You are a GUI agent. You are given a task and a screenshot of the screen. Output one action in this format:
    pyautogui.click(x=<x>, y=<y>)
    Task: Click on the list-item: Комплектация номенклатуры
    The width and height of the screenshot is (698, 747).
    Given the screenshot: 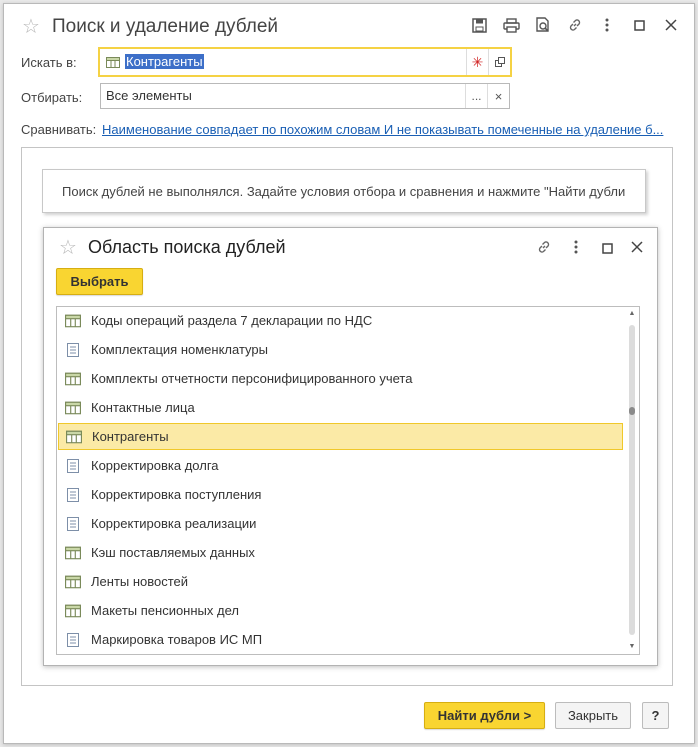 What is the action you would take?
    pyautogui.click(x=340, y=349)
    